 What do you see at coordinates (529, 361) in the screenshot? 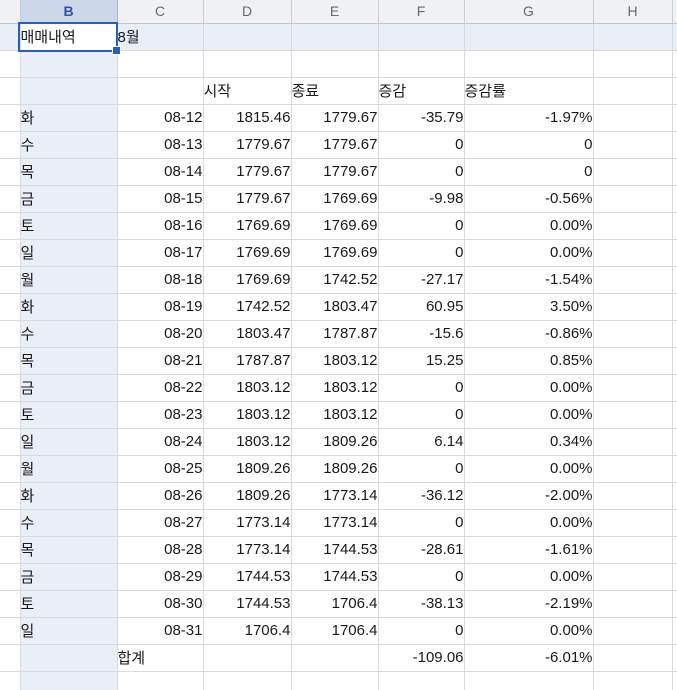
I see `rate-cell: 0.85%` at bounding box center [529, 361].